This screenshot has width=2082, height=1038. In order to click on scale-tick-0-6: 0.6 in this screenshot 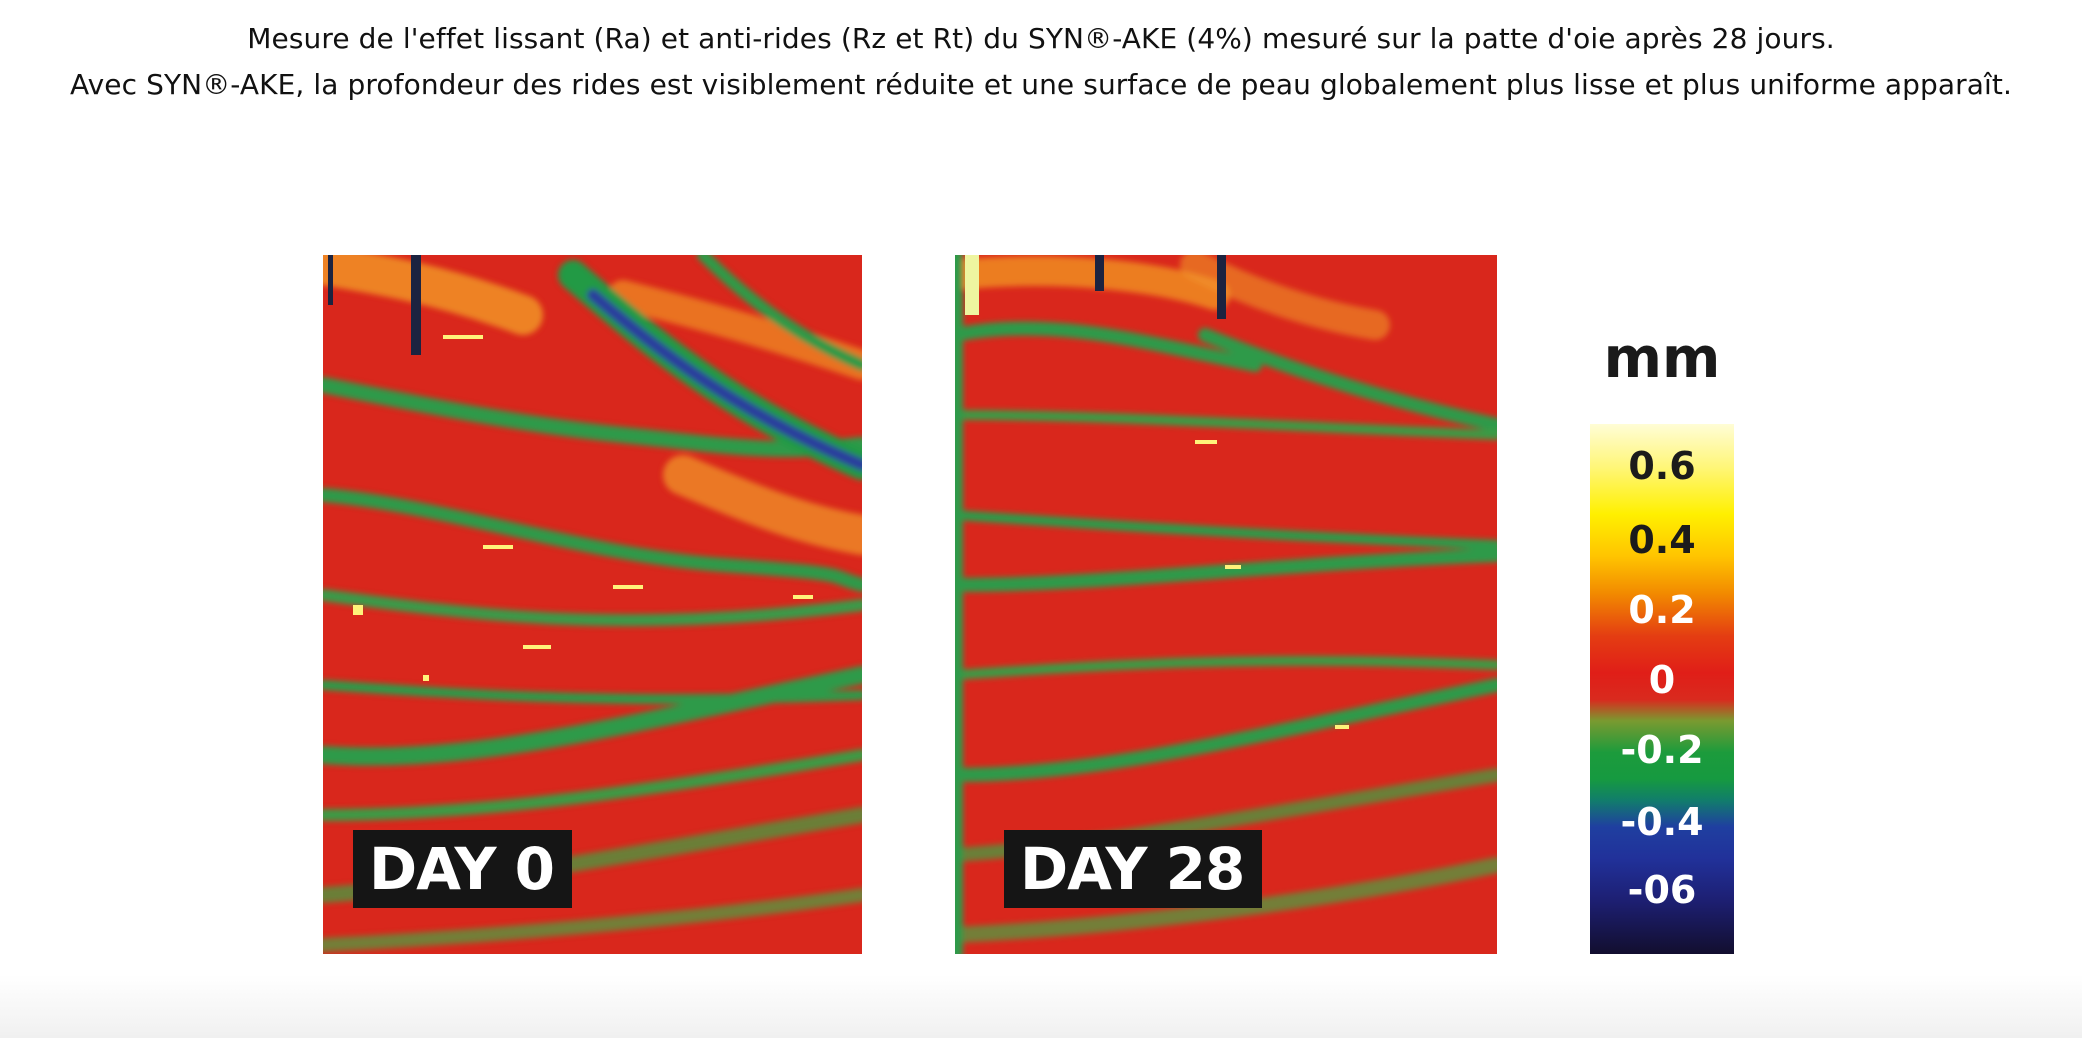, I will do `click(1662, 466)`.